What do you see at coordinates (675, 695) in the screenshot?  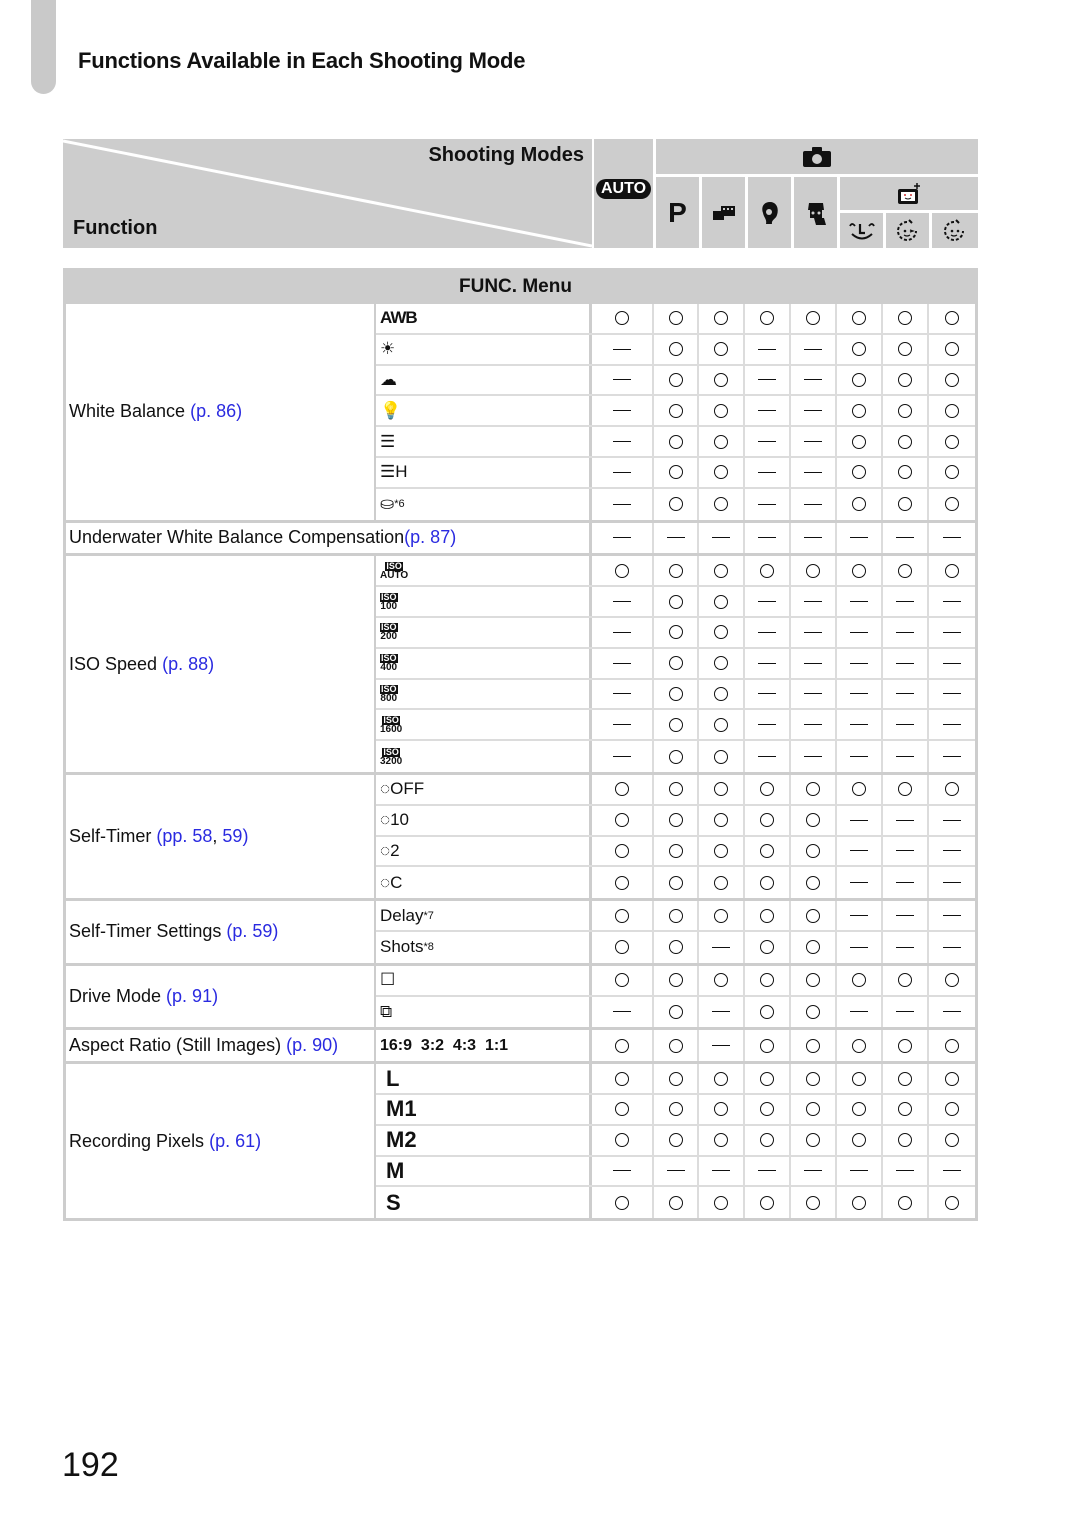 I see `table-row: ISO800800` at bounding box center [675, 695].